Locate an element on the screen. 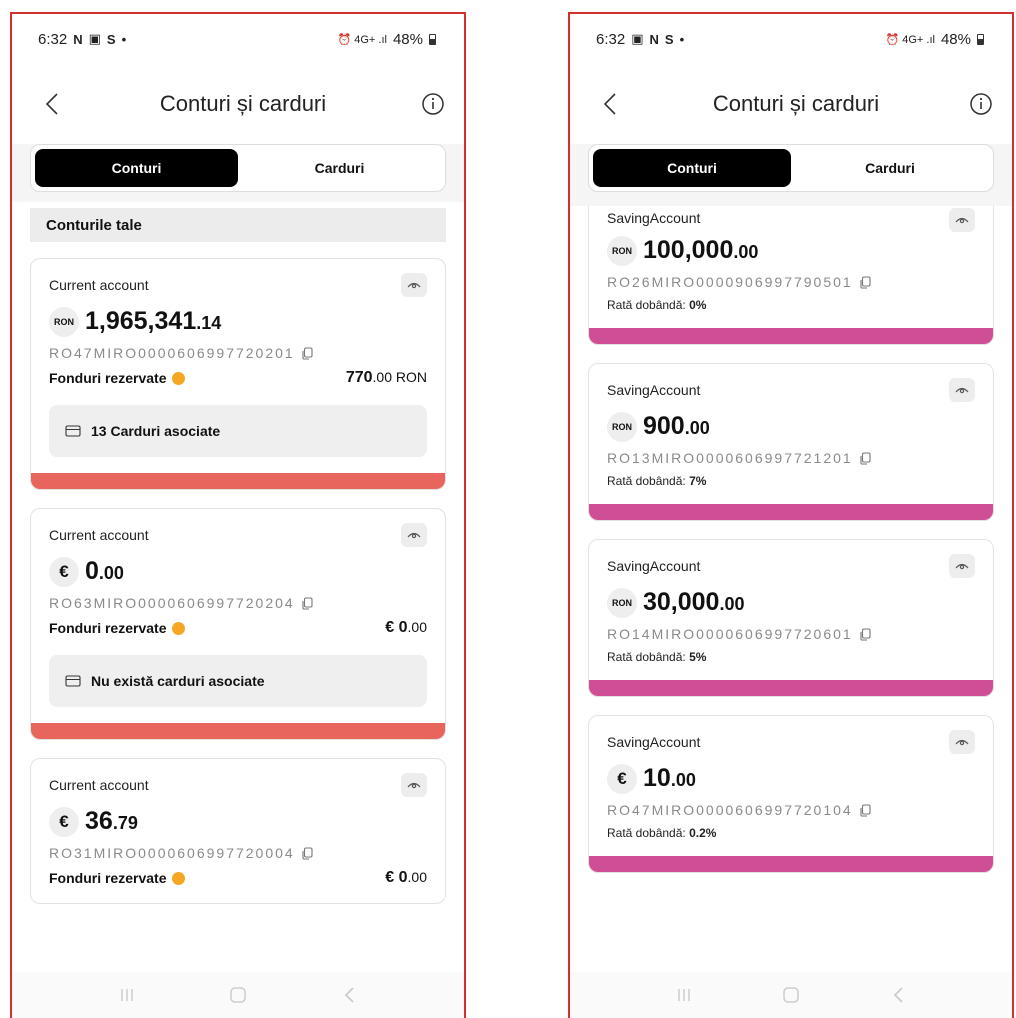  associated-cards-button: Nu există carduri asociate is located at coordinates (238, 681).